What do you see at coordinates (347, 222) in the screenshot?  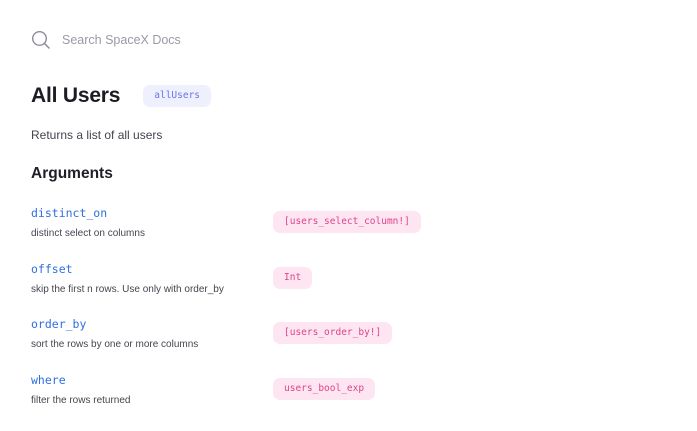 I see `argument-type-badge: [users_select_column!]` at bounding box center [347, 222].